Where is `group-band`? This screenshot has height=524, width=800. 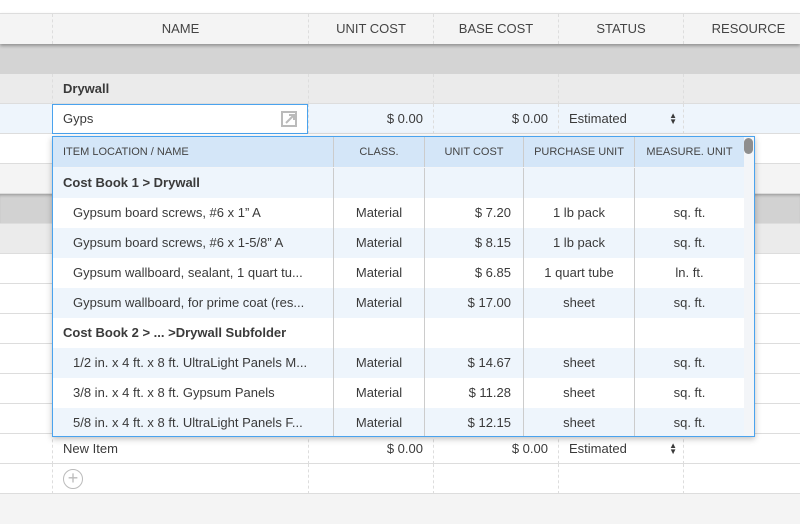
group-band is located at coordinates (400, 59).